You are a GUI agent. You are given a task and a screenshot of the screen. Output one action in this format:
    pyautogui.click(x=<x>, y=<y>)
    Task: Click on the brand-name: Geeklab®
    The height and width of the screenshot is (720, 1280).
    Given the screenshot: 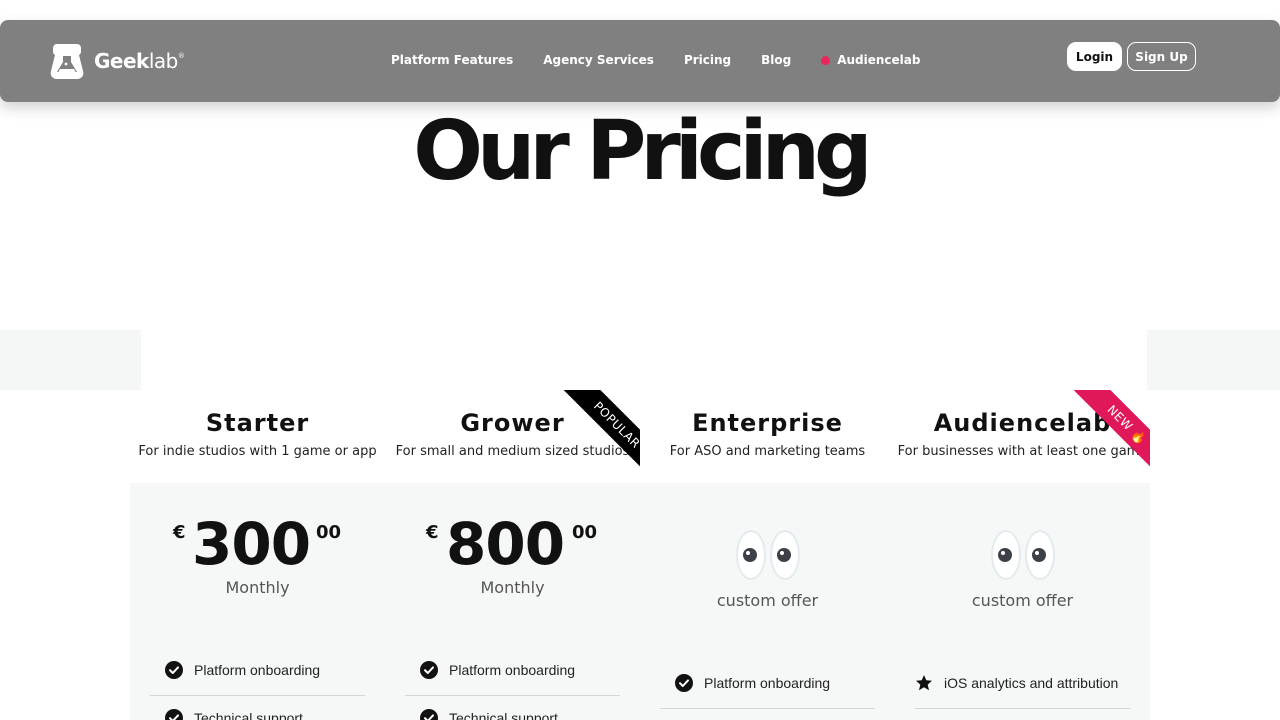 What is the action you would take?
    pyautogui.click(x=139, y=61)
    